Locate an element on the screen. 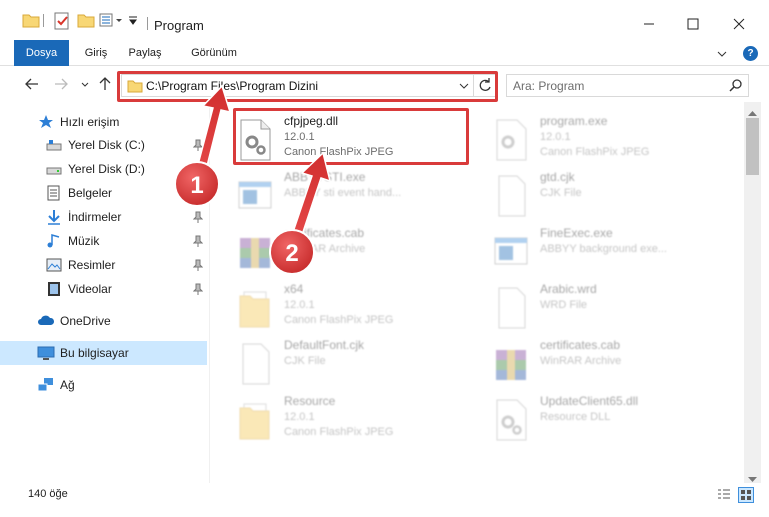 Image resolution: width=769 pixels, height=517 pixels. file-name: Arabic.wrd is located at coordinates (568, 289).